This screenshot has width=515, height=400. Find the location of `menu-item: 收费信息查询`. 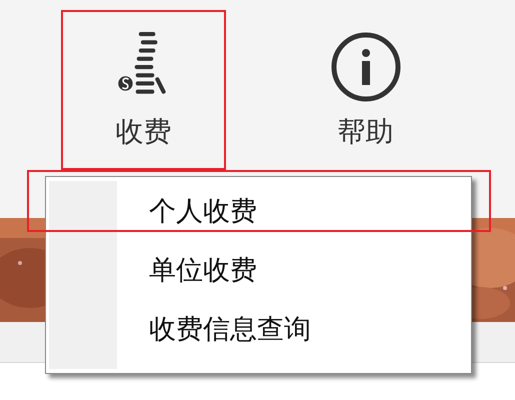

menu-item: 收费信息查询 is located at coordinates (294, 329).